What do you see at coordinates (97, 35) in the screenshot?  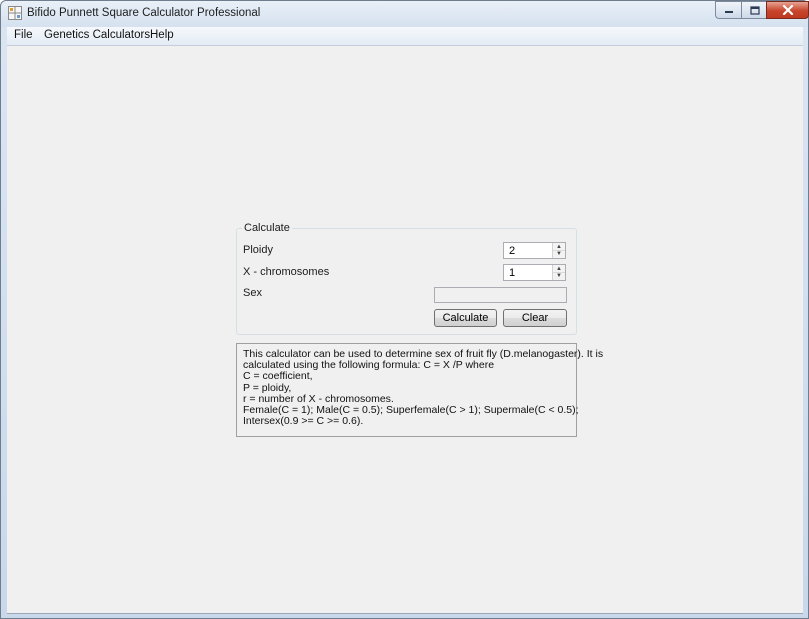 I see `menu-genetics-calculators: Genetics Calculators` at bounding box center [97, 35].